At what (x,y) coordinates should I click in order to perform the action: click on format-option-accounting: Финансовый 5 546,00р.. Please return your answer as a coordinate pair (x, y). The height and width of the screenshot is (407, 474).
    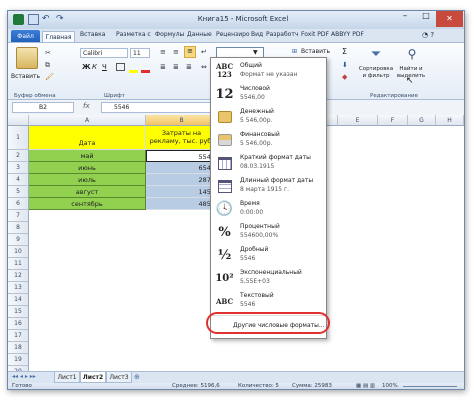
    Looking at the image, I should click on (268, 140).